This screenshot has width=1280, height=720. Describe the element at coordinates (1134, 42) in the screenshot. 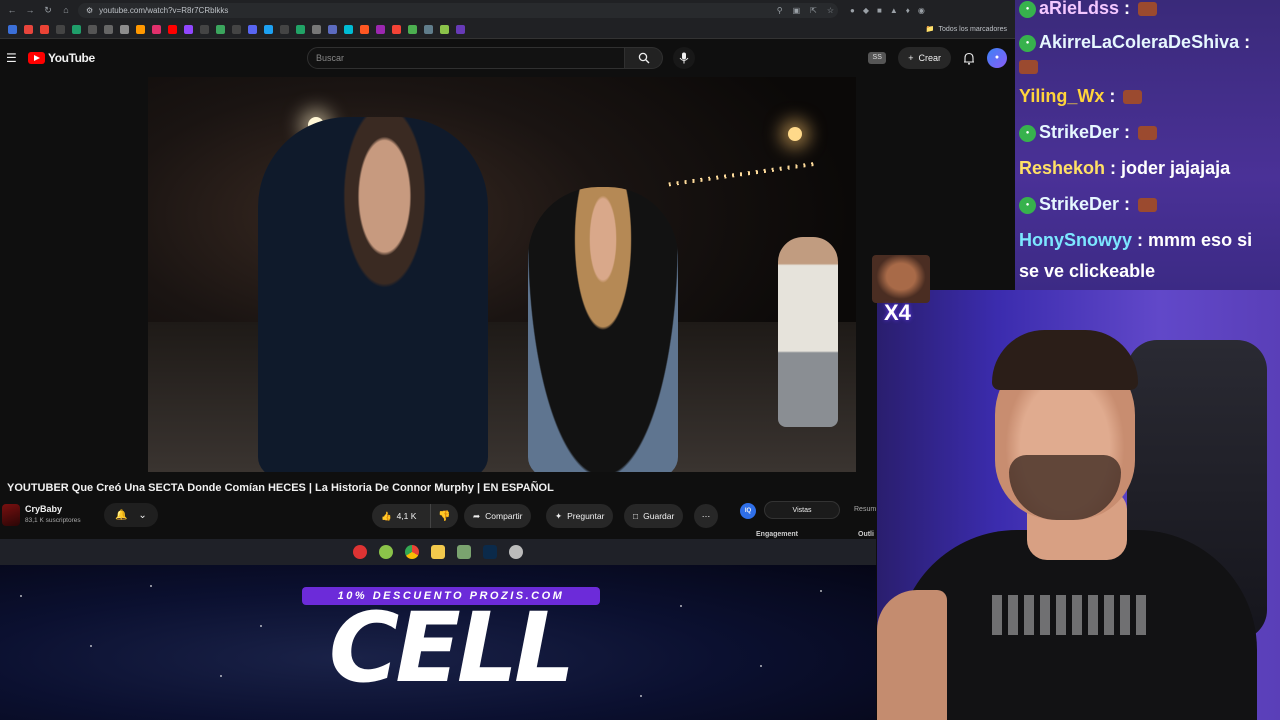

I see `chat-message: ● AkirreLaColeraDeShiva :` at that location.